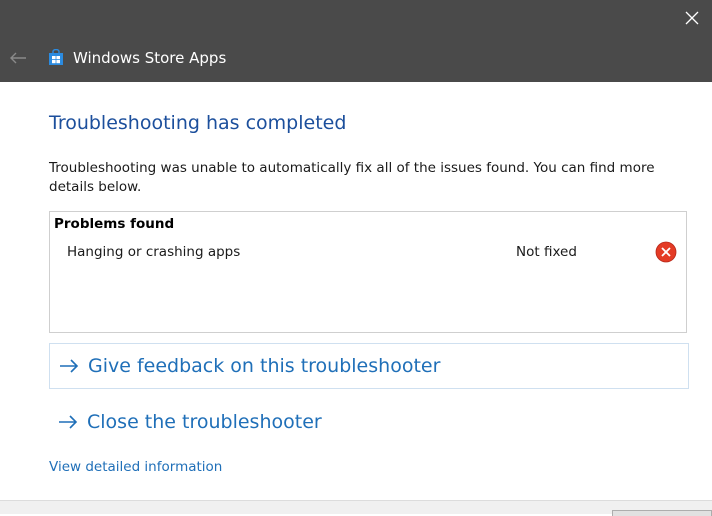  What do you see at coordinates (662, 513) in the screenshot?
I see `footer-button` at bounding box center [662, 513].